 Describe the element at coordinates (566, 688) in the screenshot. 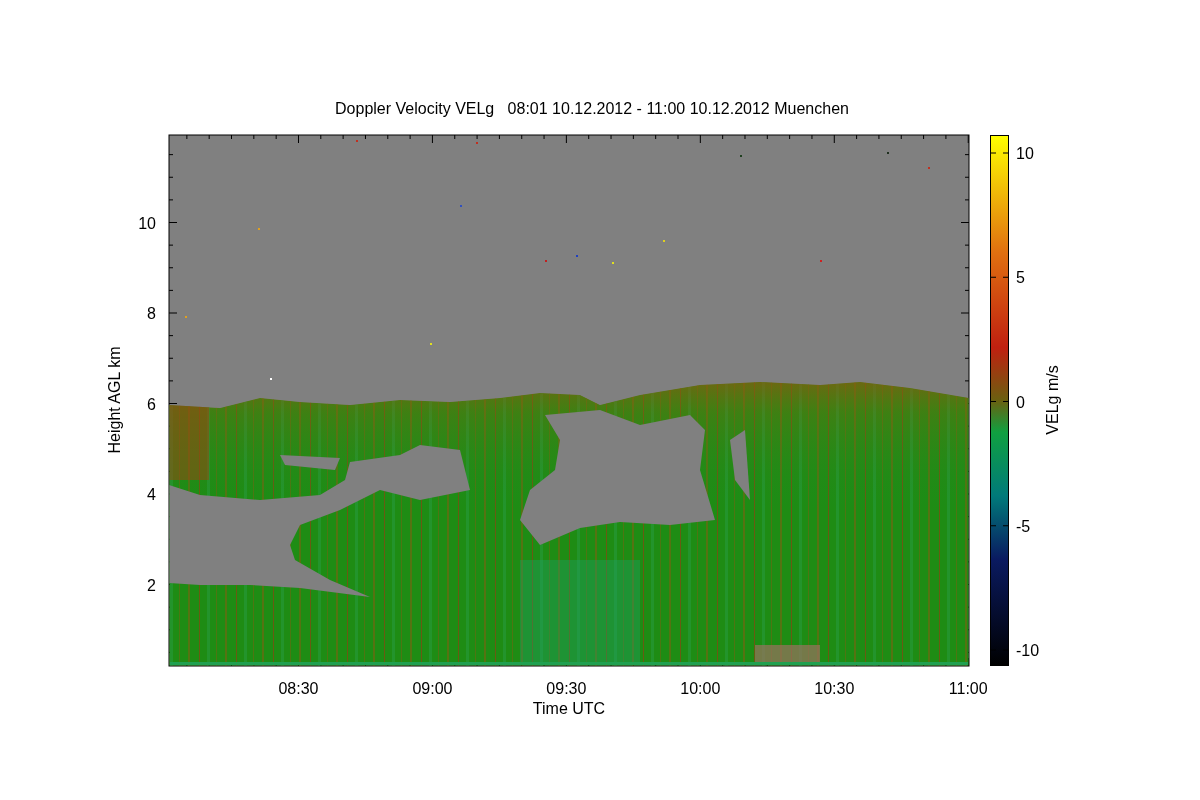

I see `x-tick-label: 09:30` at that location.